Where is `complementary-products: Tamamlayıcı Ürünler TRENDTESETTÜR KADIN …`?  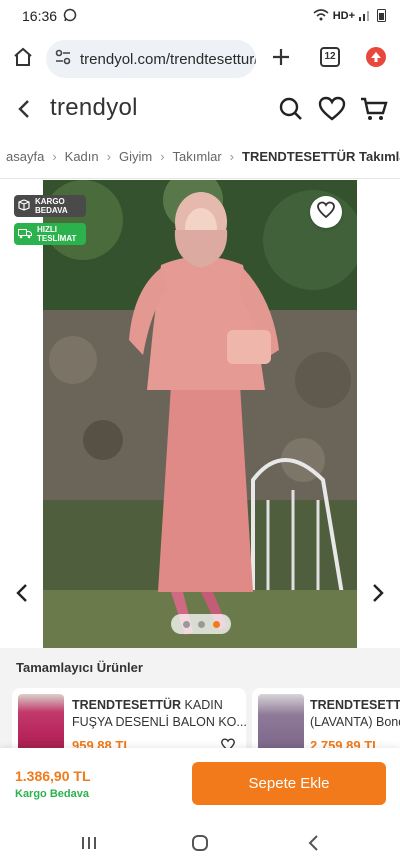
complementary-products: Tamamlayıcı Ürünler TRENDTESETTÜR KADIN … is located at coordinates (200, 703).